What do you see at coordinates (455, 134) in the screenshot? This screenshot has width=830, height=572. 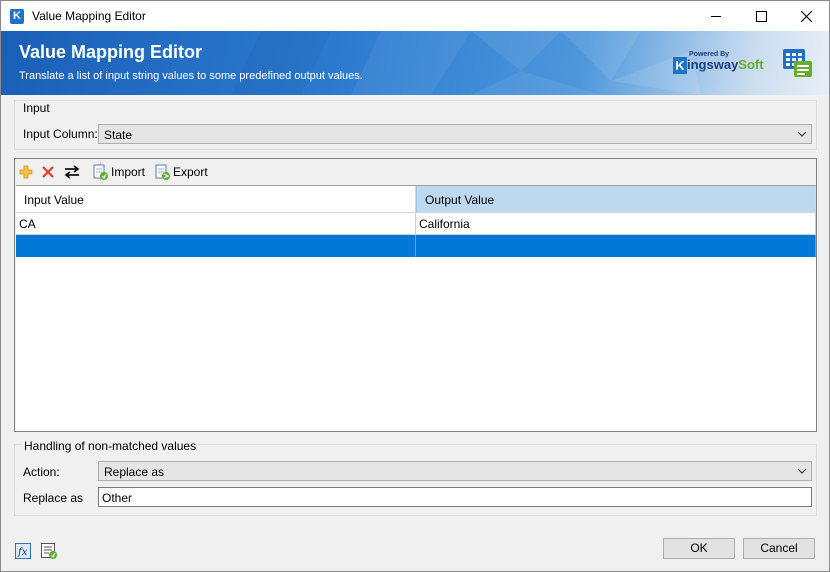 I see `input-column-select: State` at bounding box center [455, 134].